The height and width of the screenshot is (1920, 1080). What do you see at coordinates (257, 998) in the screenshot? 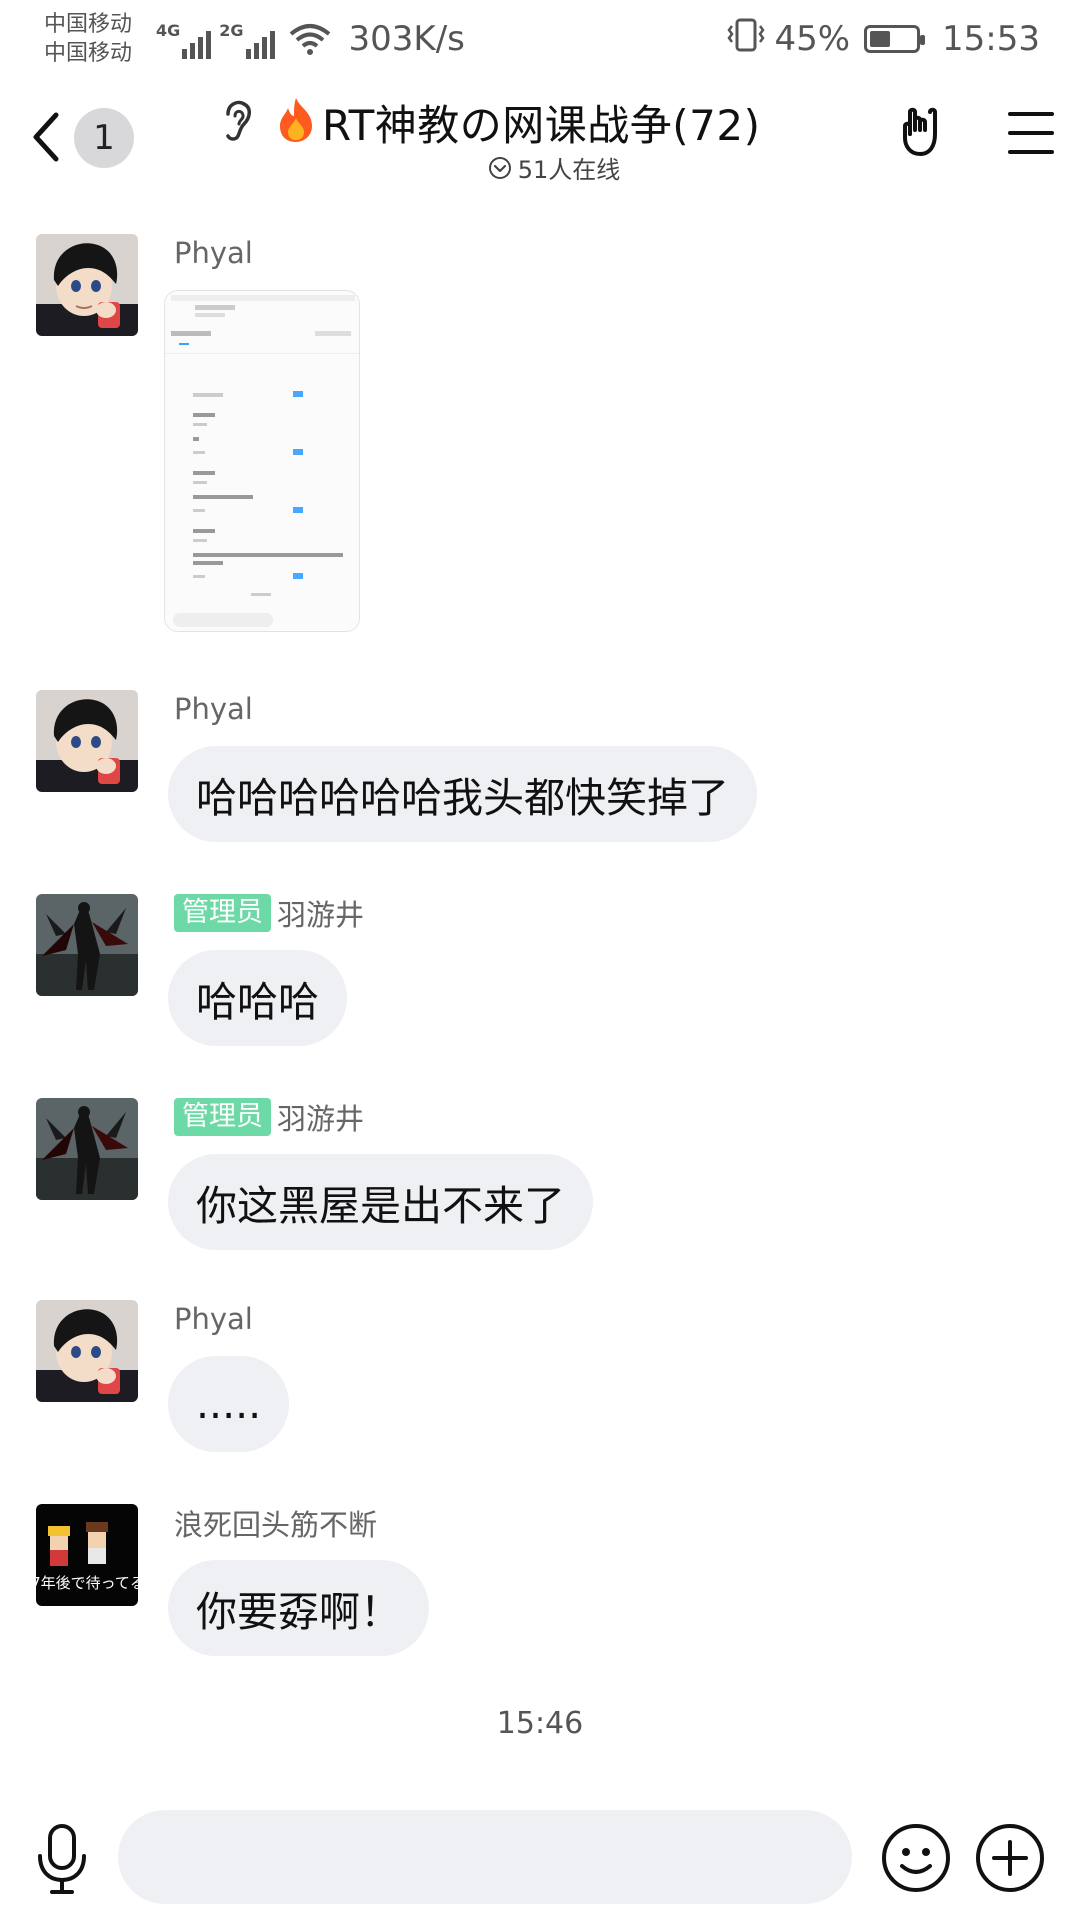
I see `message-bubble: 哈哈哈` at bounding box center [257, 998].